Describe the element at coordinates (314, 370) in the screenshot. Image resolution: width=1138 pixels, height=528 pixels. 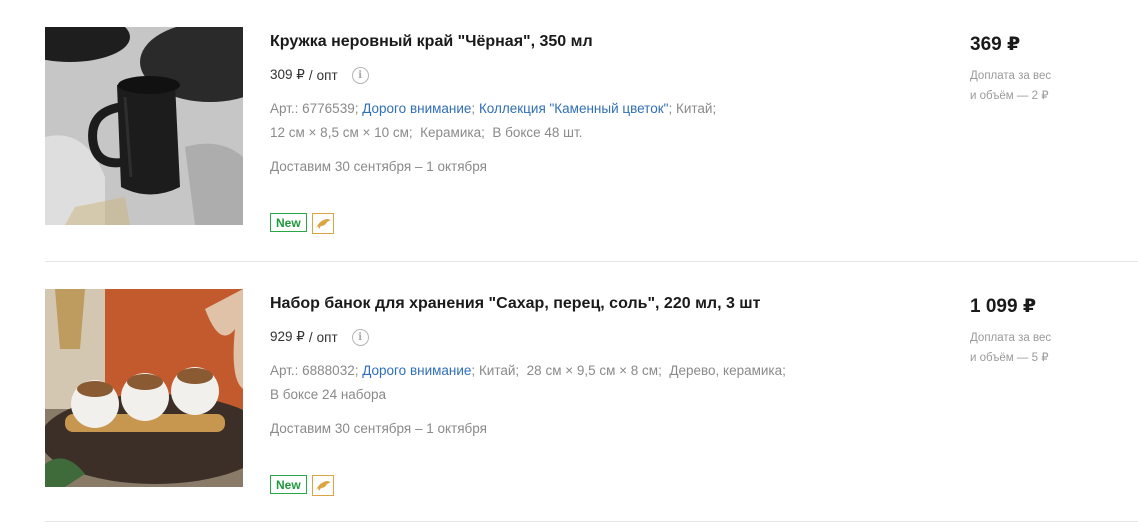
I see `article-number: Арт.: 6888032;` at that location.